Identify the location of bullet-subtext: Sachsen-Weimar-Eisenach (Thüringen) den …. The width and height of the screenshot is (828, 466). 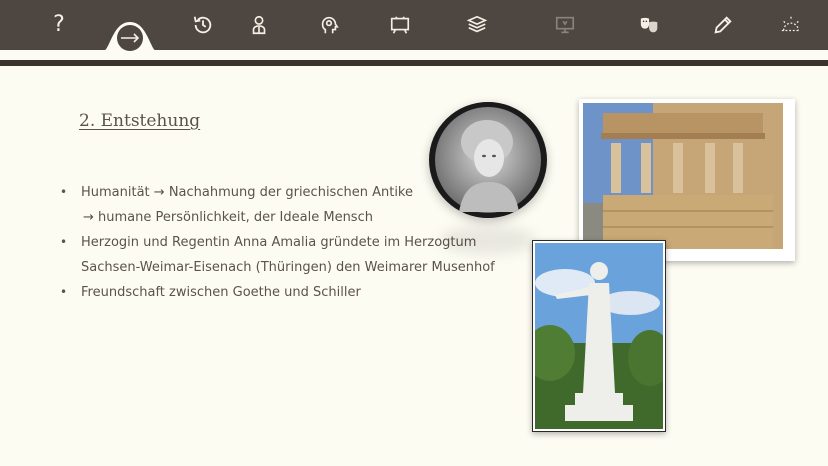
(288, 267).